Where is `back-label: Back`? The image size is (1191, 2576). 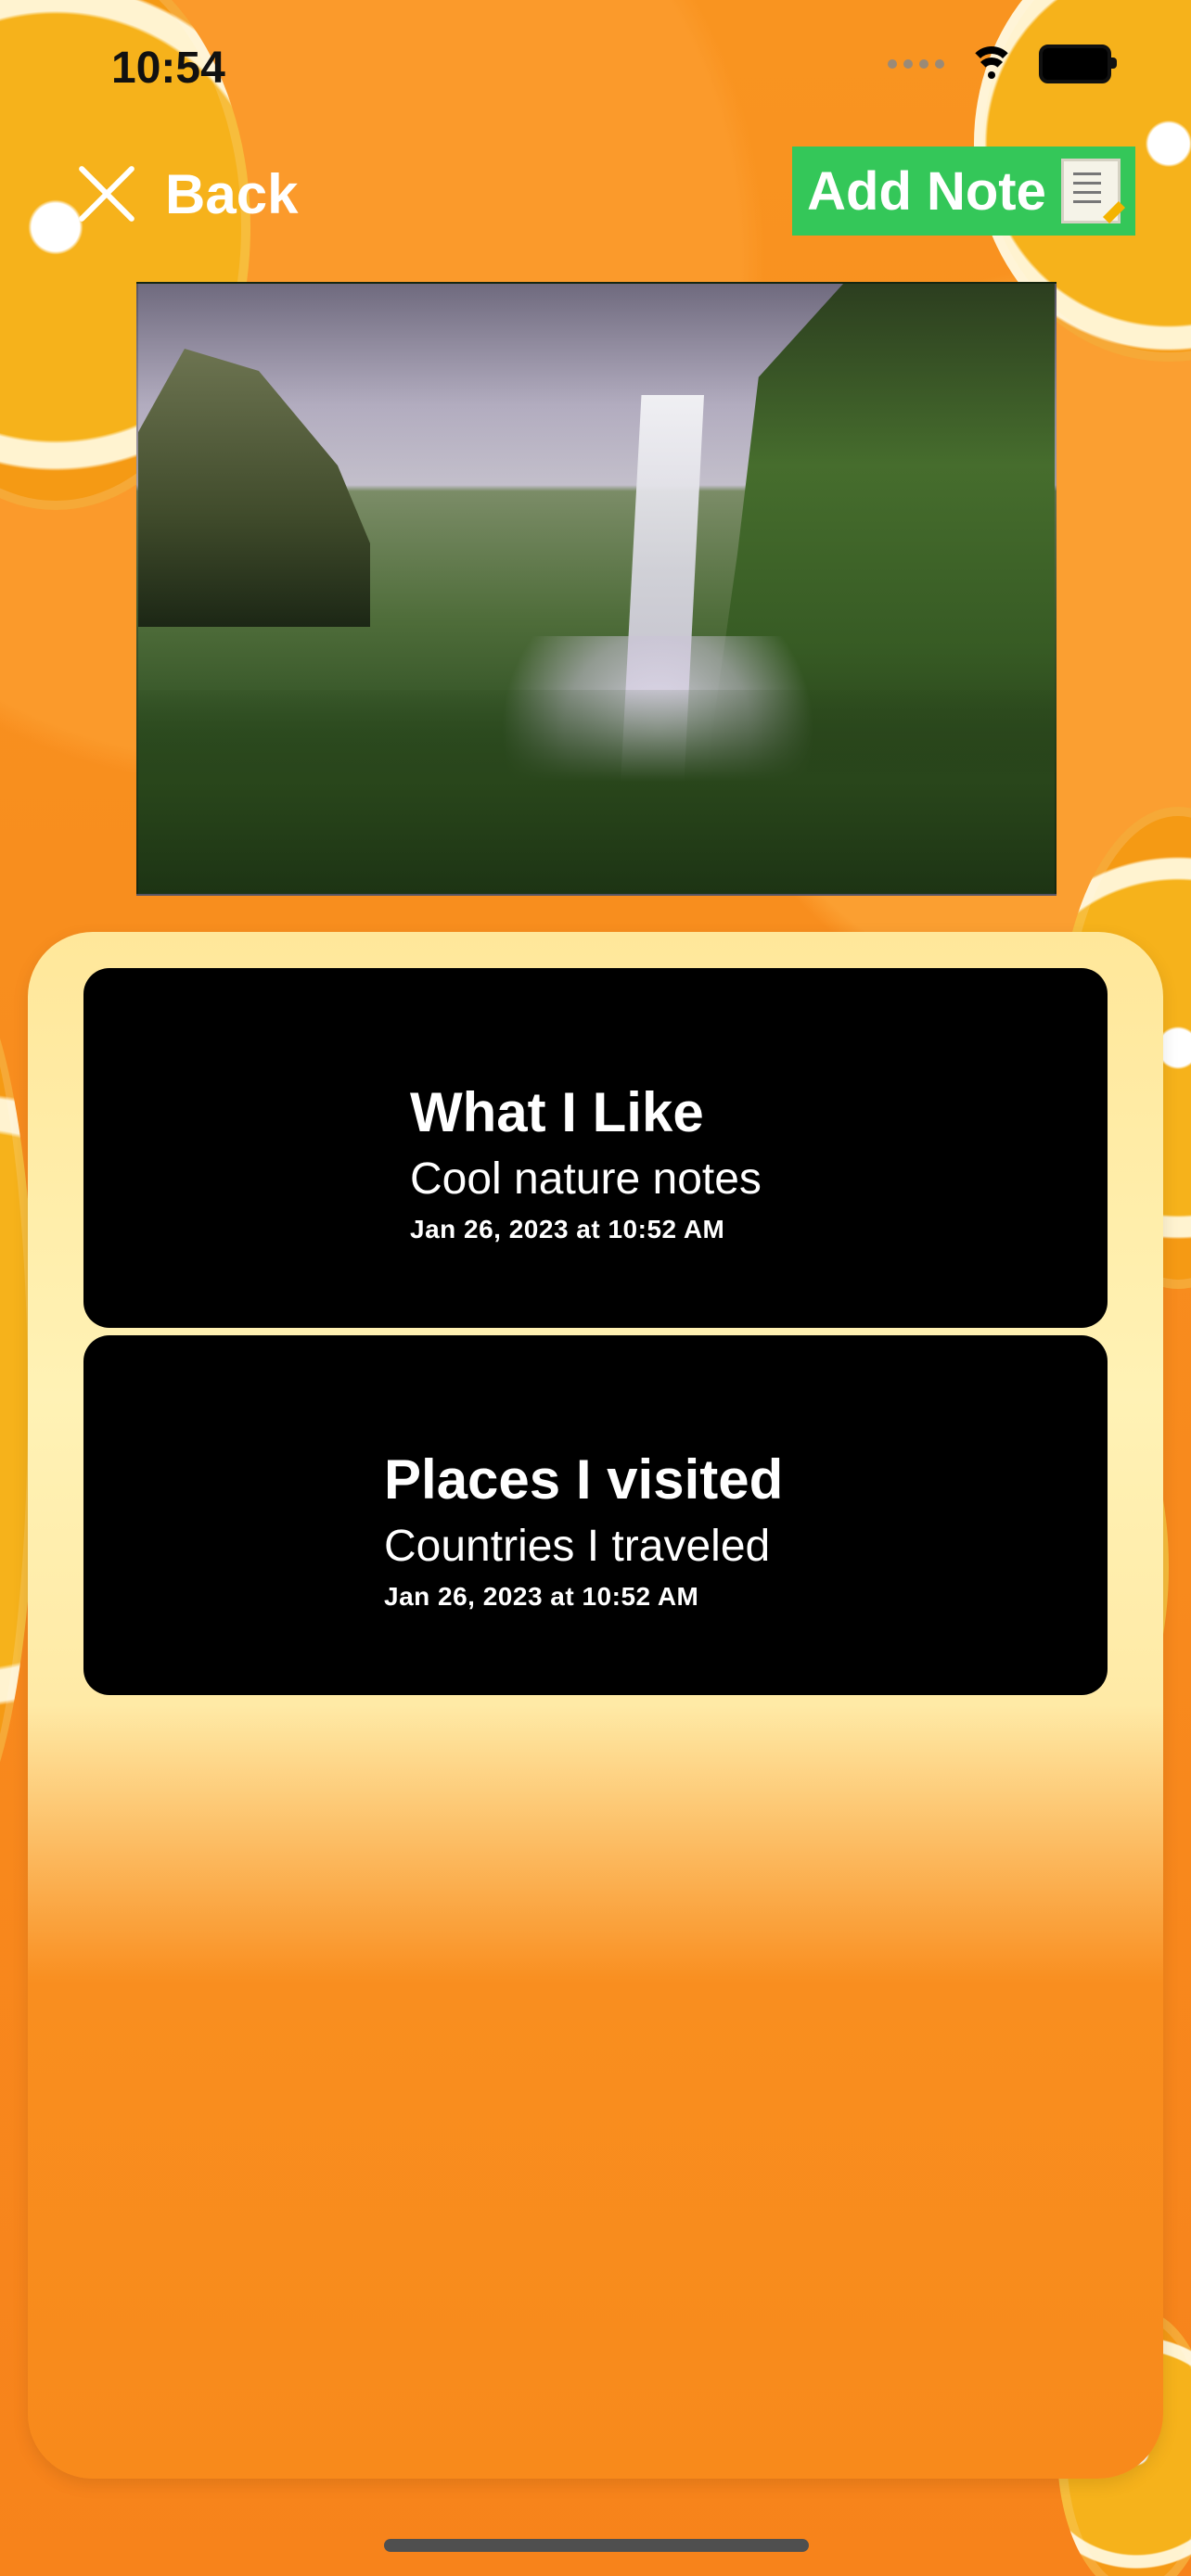 back-label: Back is located at coordinates (232, 193).